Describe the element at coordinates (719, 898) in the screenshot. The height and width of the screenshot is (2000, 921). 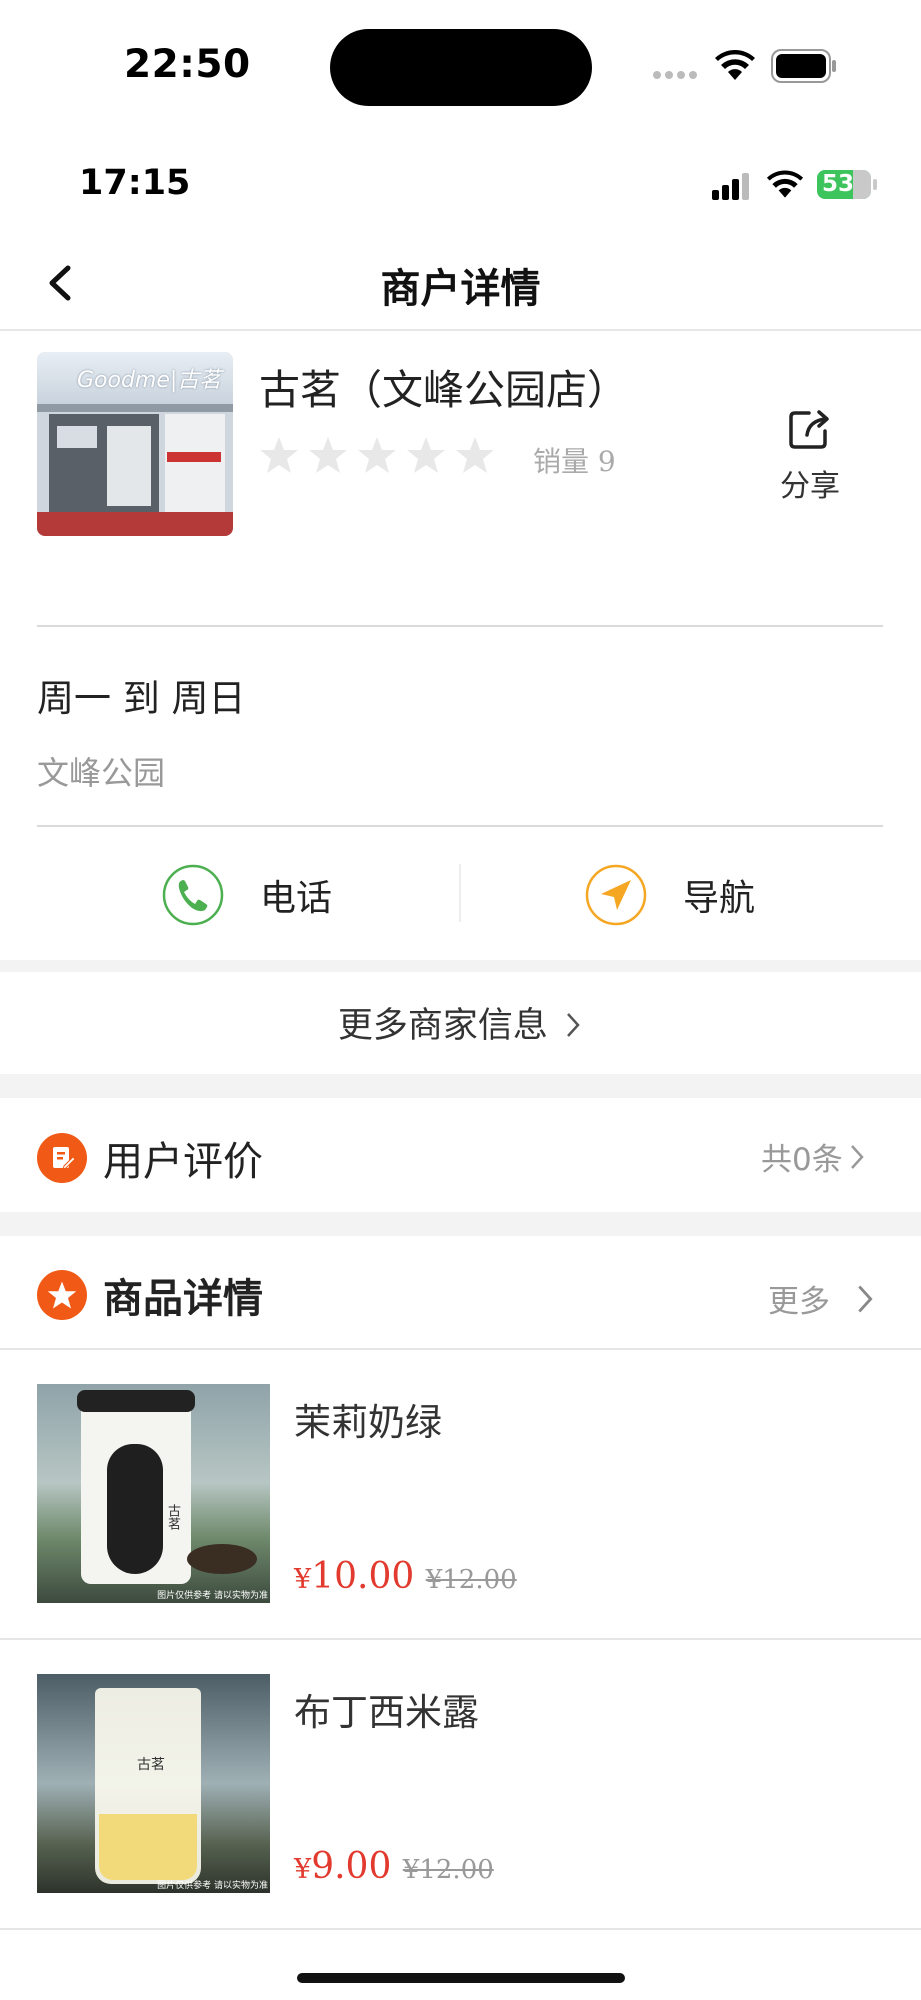
I see `navigate-label: 导航` at that location.